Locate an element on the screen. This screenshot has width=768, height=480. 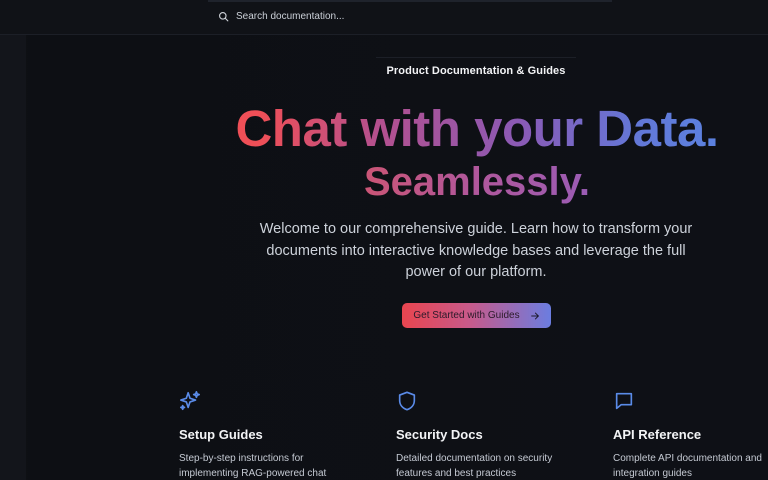
search-icon is located at coordinates (224, 16).